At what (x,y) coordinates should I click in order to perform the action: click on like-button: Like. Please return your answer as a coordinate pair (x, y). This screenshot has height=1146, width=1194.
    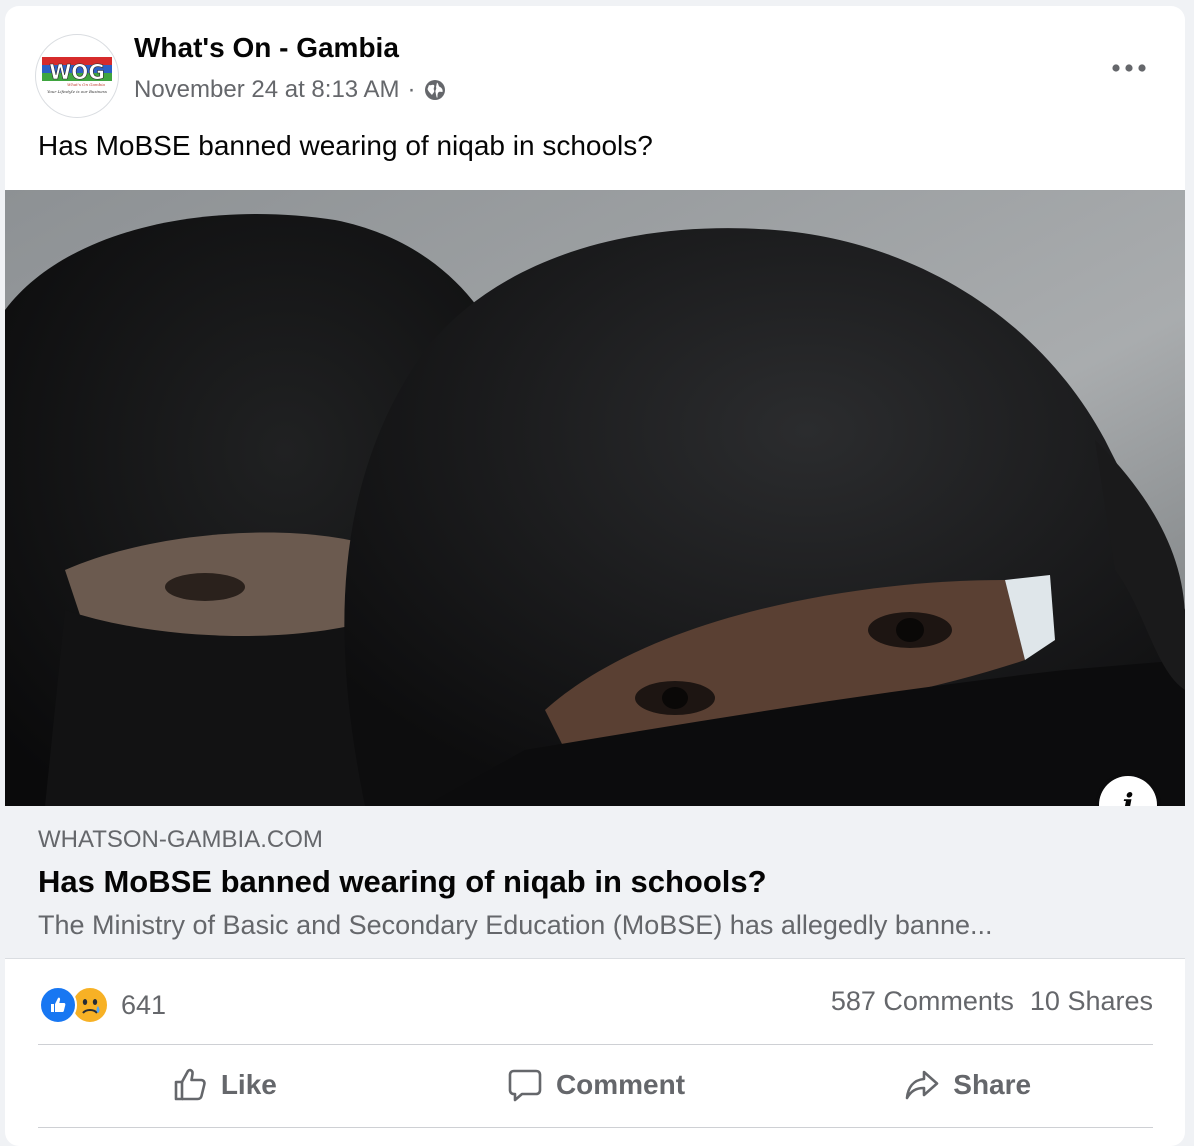
    Looking at the image, I should click on (224, 1085).